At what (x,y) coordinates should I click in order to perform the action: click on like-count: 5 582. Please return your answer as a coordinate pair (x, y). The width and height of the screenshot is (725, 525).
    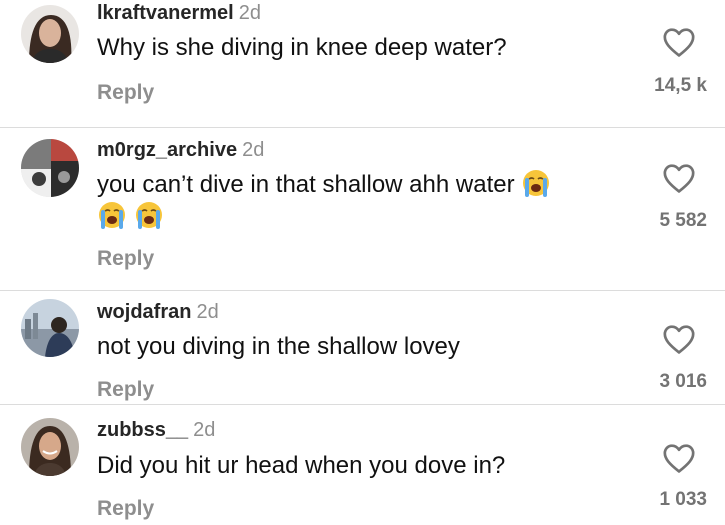
    Looking at the image, I should click on (683, 220).